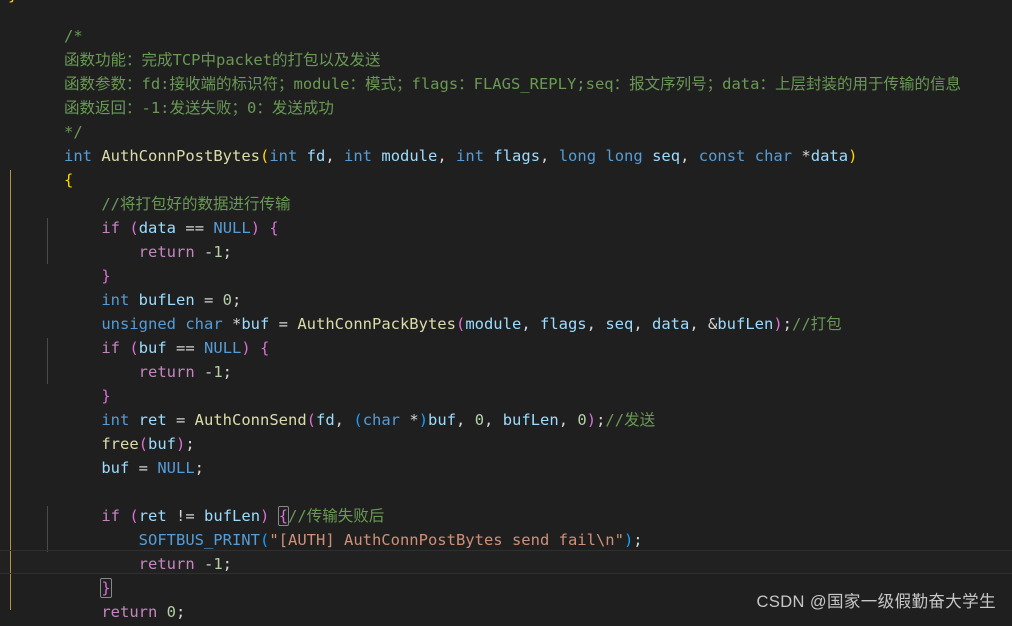 The height and width of the screenshot is (626, 1012). What do you see at coordinates (376, 324) in the screenshot?
I see `call-authconnpackbytes: AuthConnPackBytes` at bounding box center [376, 324].